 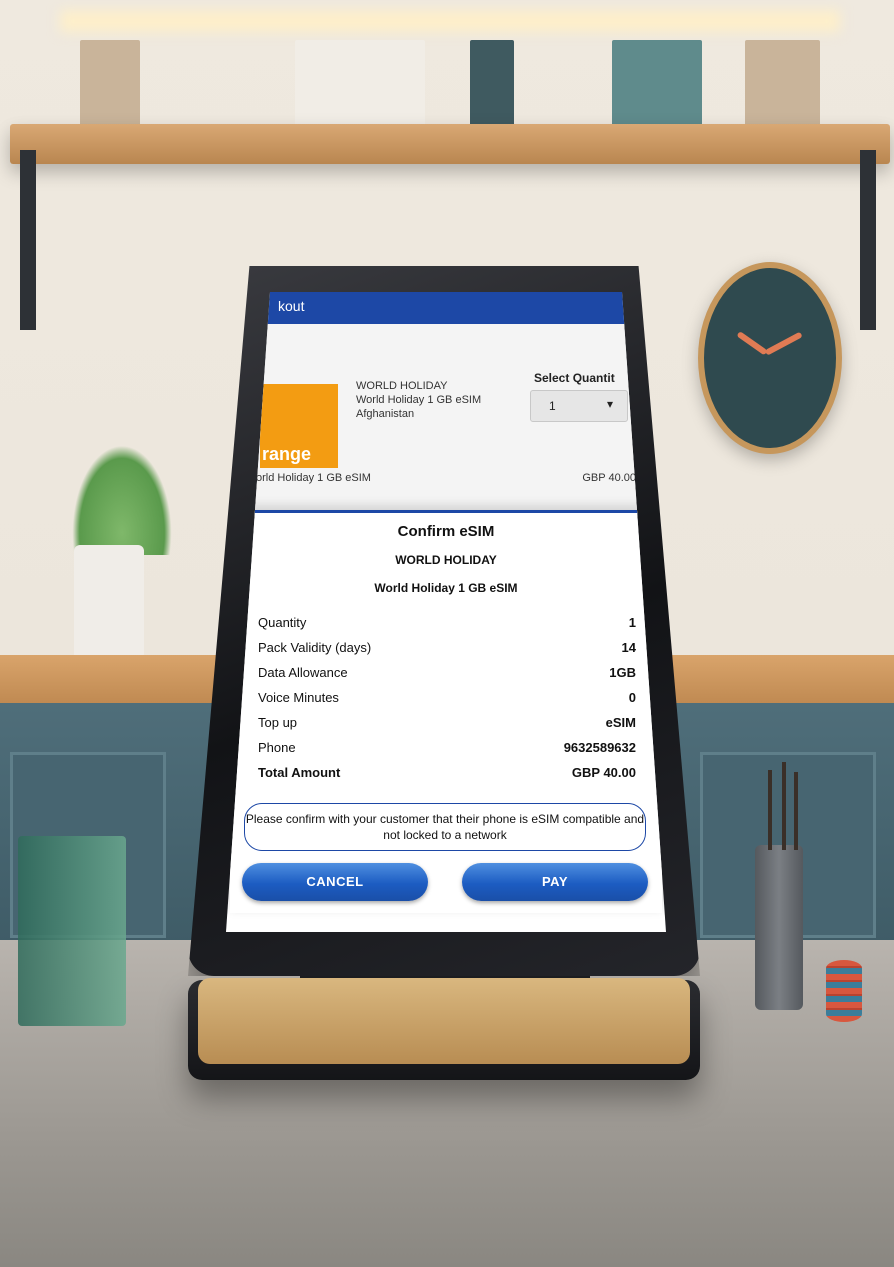 I want to click on summary-item-price: GBP 40.00, so click(x=609, y=478).